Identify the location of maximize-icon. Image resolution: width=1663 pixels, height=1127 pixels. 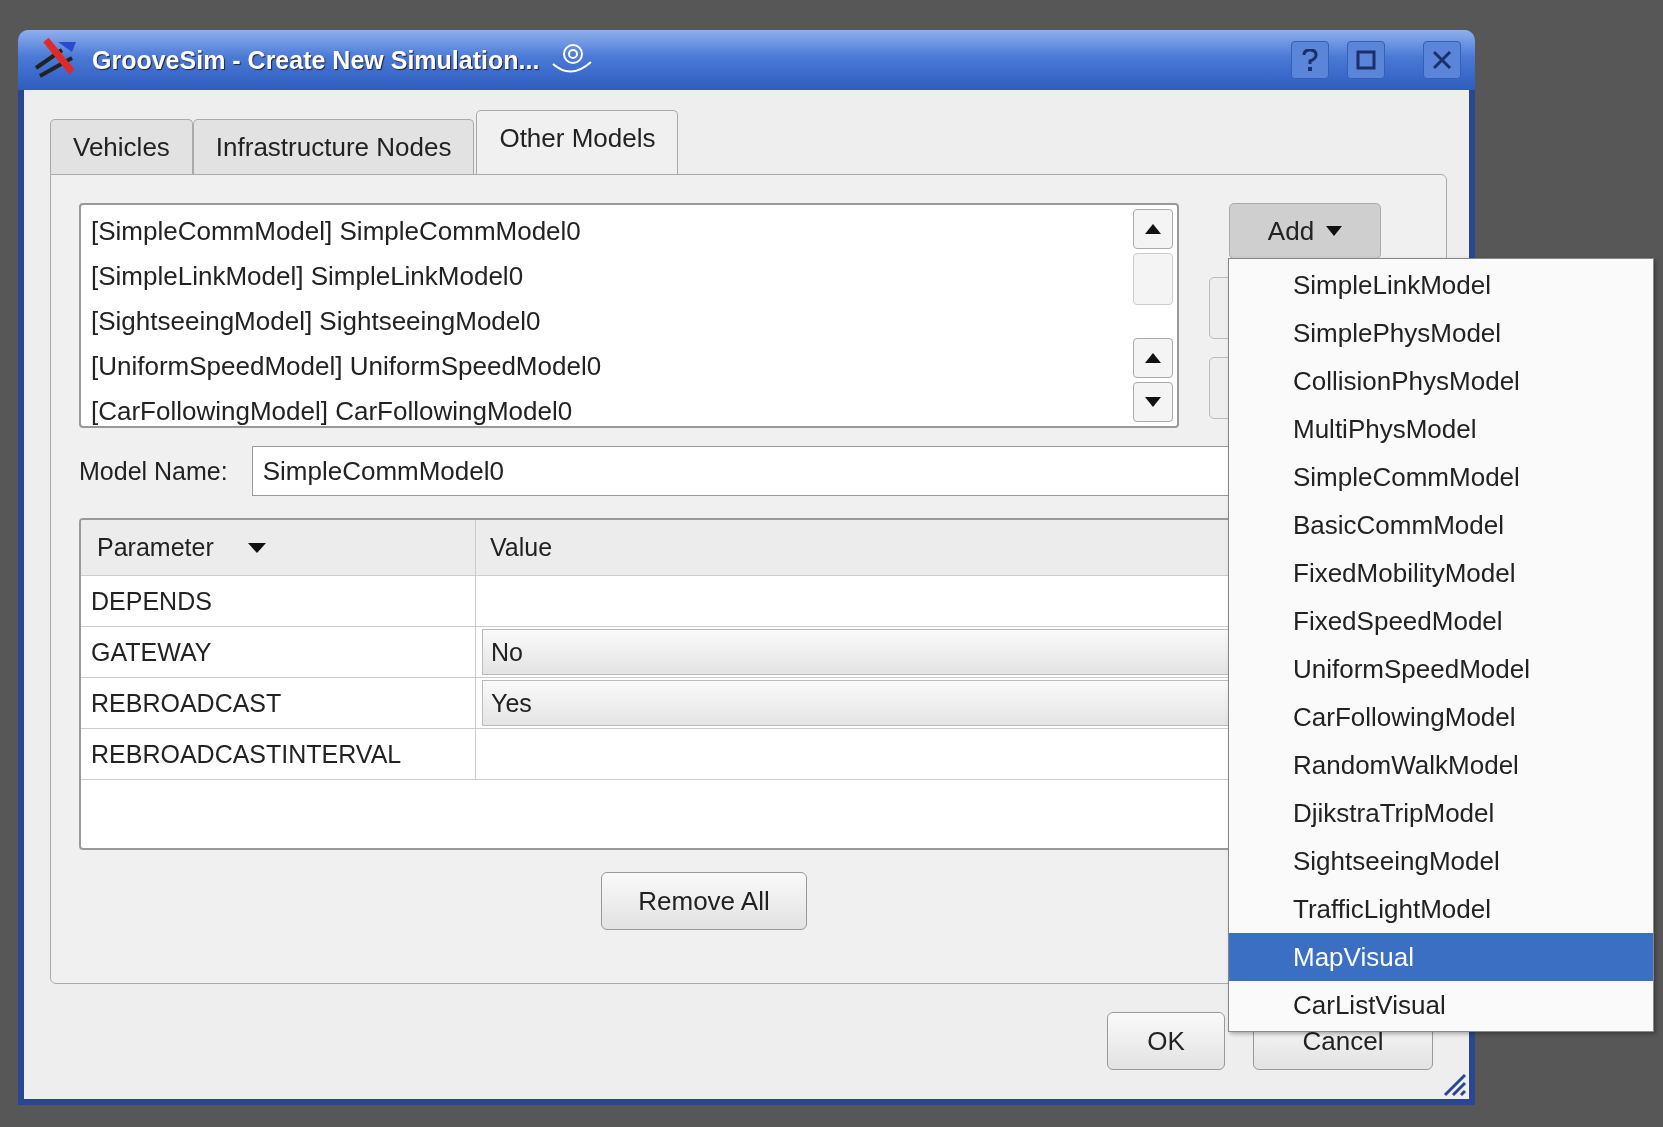
(1366, 60).